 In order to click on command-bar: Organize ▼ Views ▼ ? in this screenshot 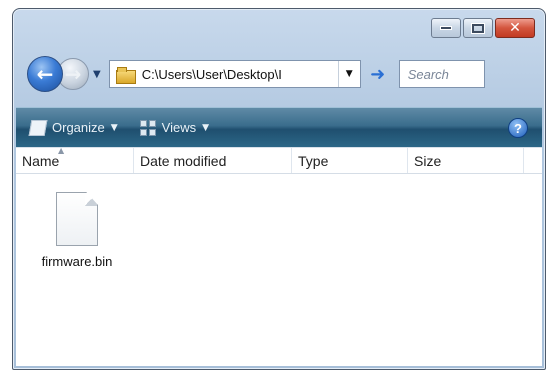, I will do `click(279, 127)`.